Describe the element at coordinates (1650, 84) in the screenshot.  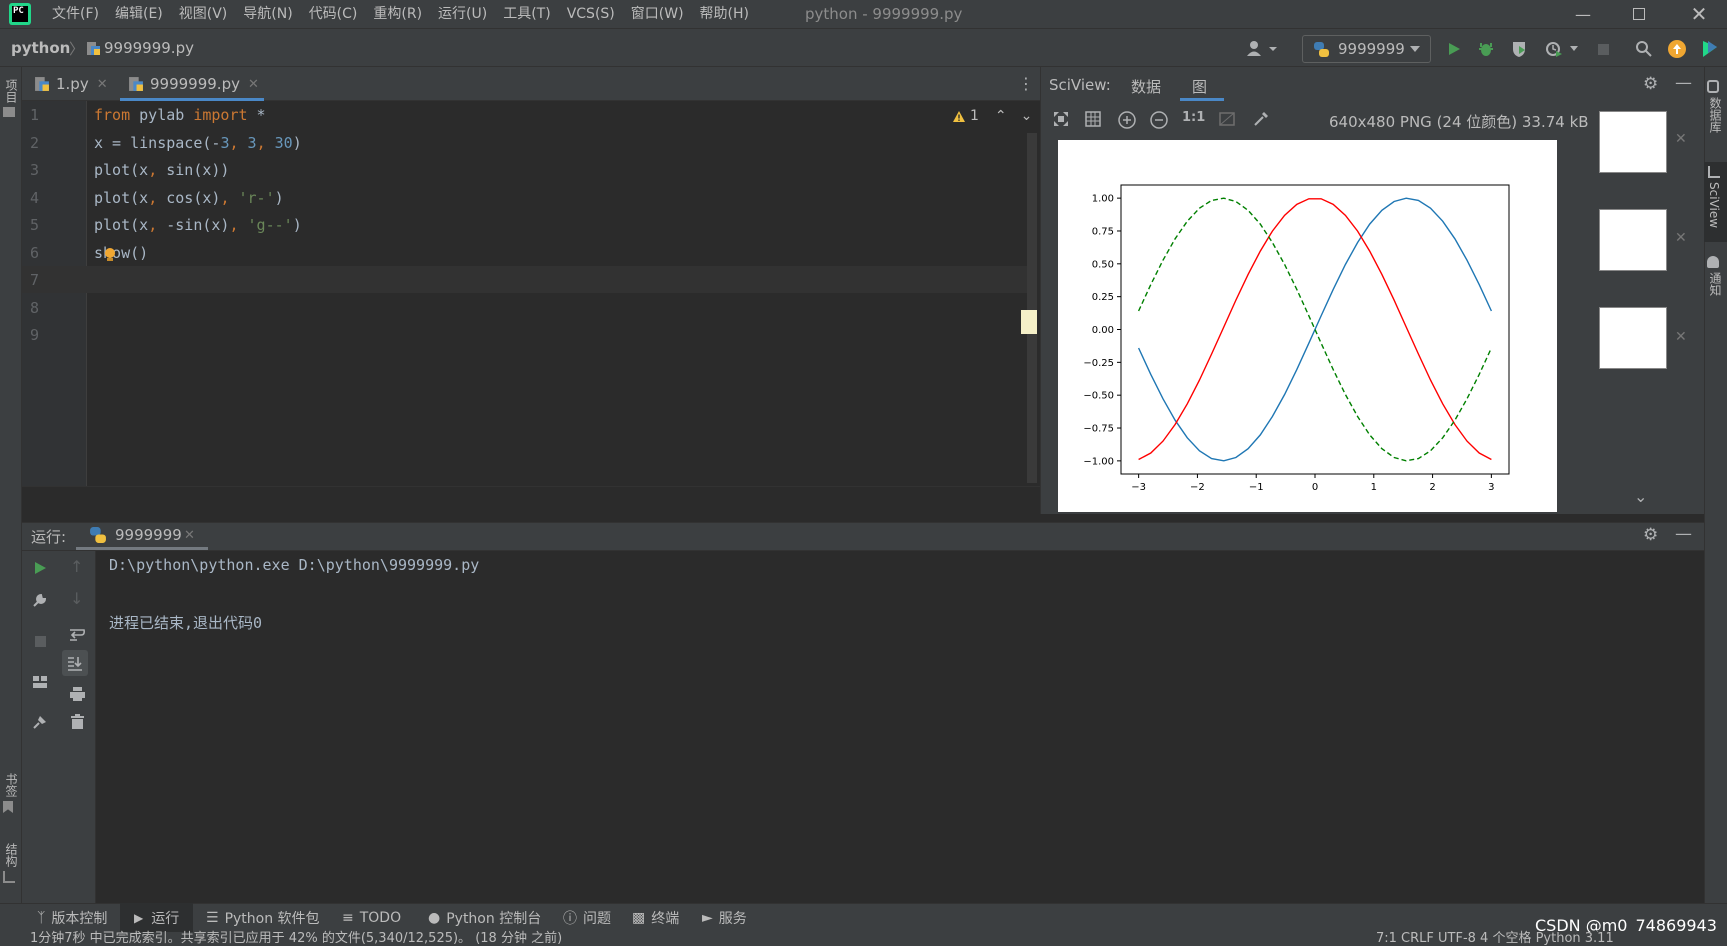
I see `sciview-settings-gear-icon: ⚙` at that location.